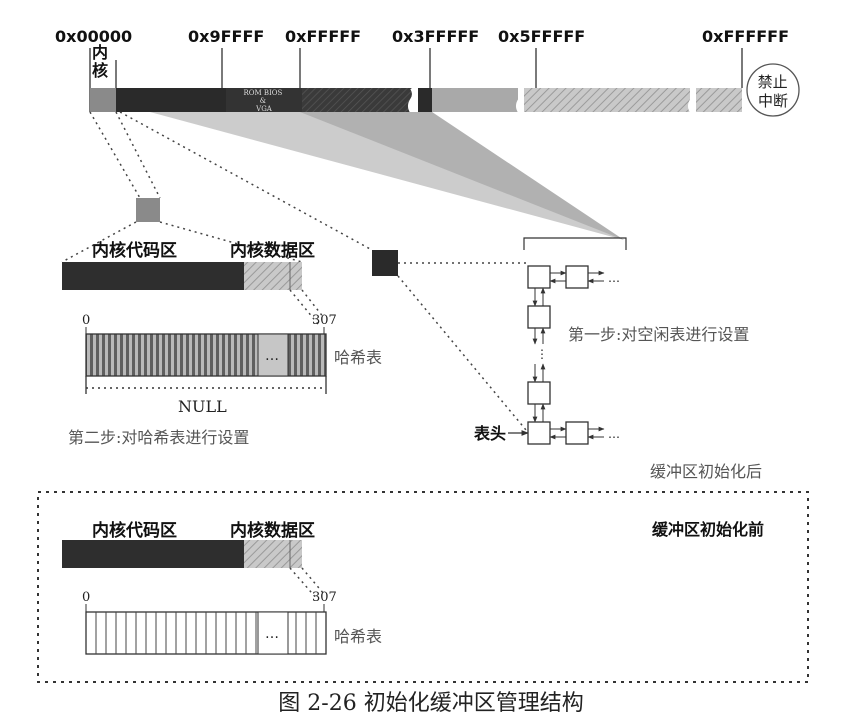  Describe the element at coordinates (103, 61) in the screenshot. I see `kernel-label: 内 核` at that location.